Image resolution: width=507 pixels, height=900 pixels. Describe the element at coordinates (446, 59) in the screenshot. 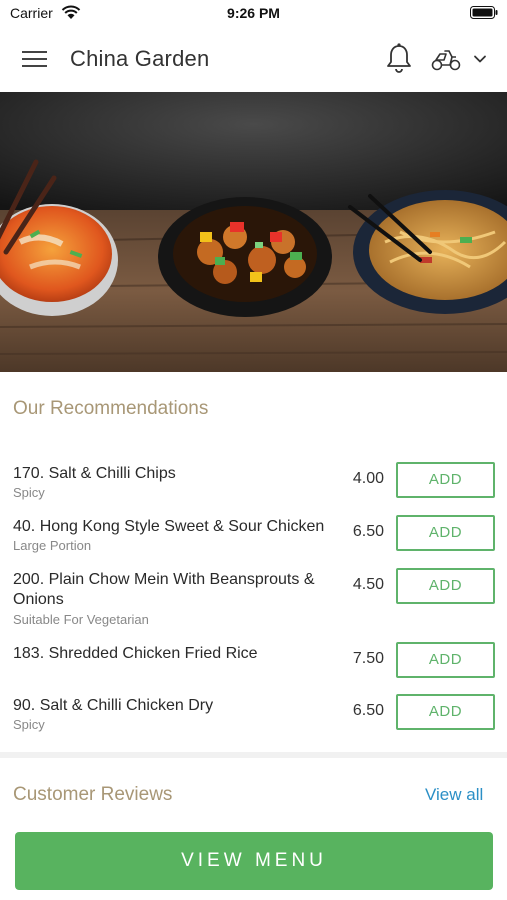

I see `scooter-icon` at that location.